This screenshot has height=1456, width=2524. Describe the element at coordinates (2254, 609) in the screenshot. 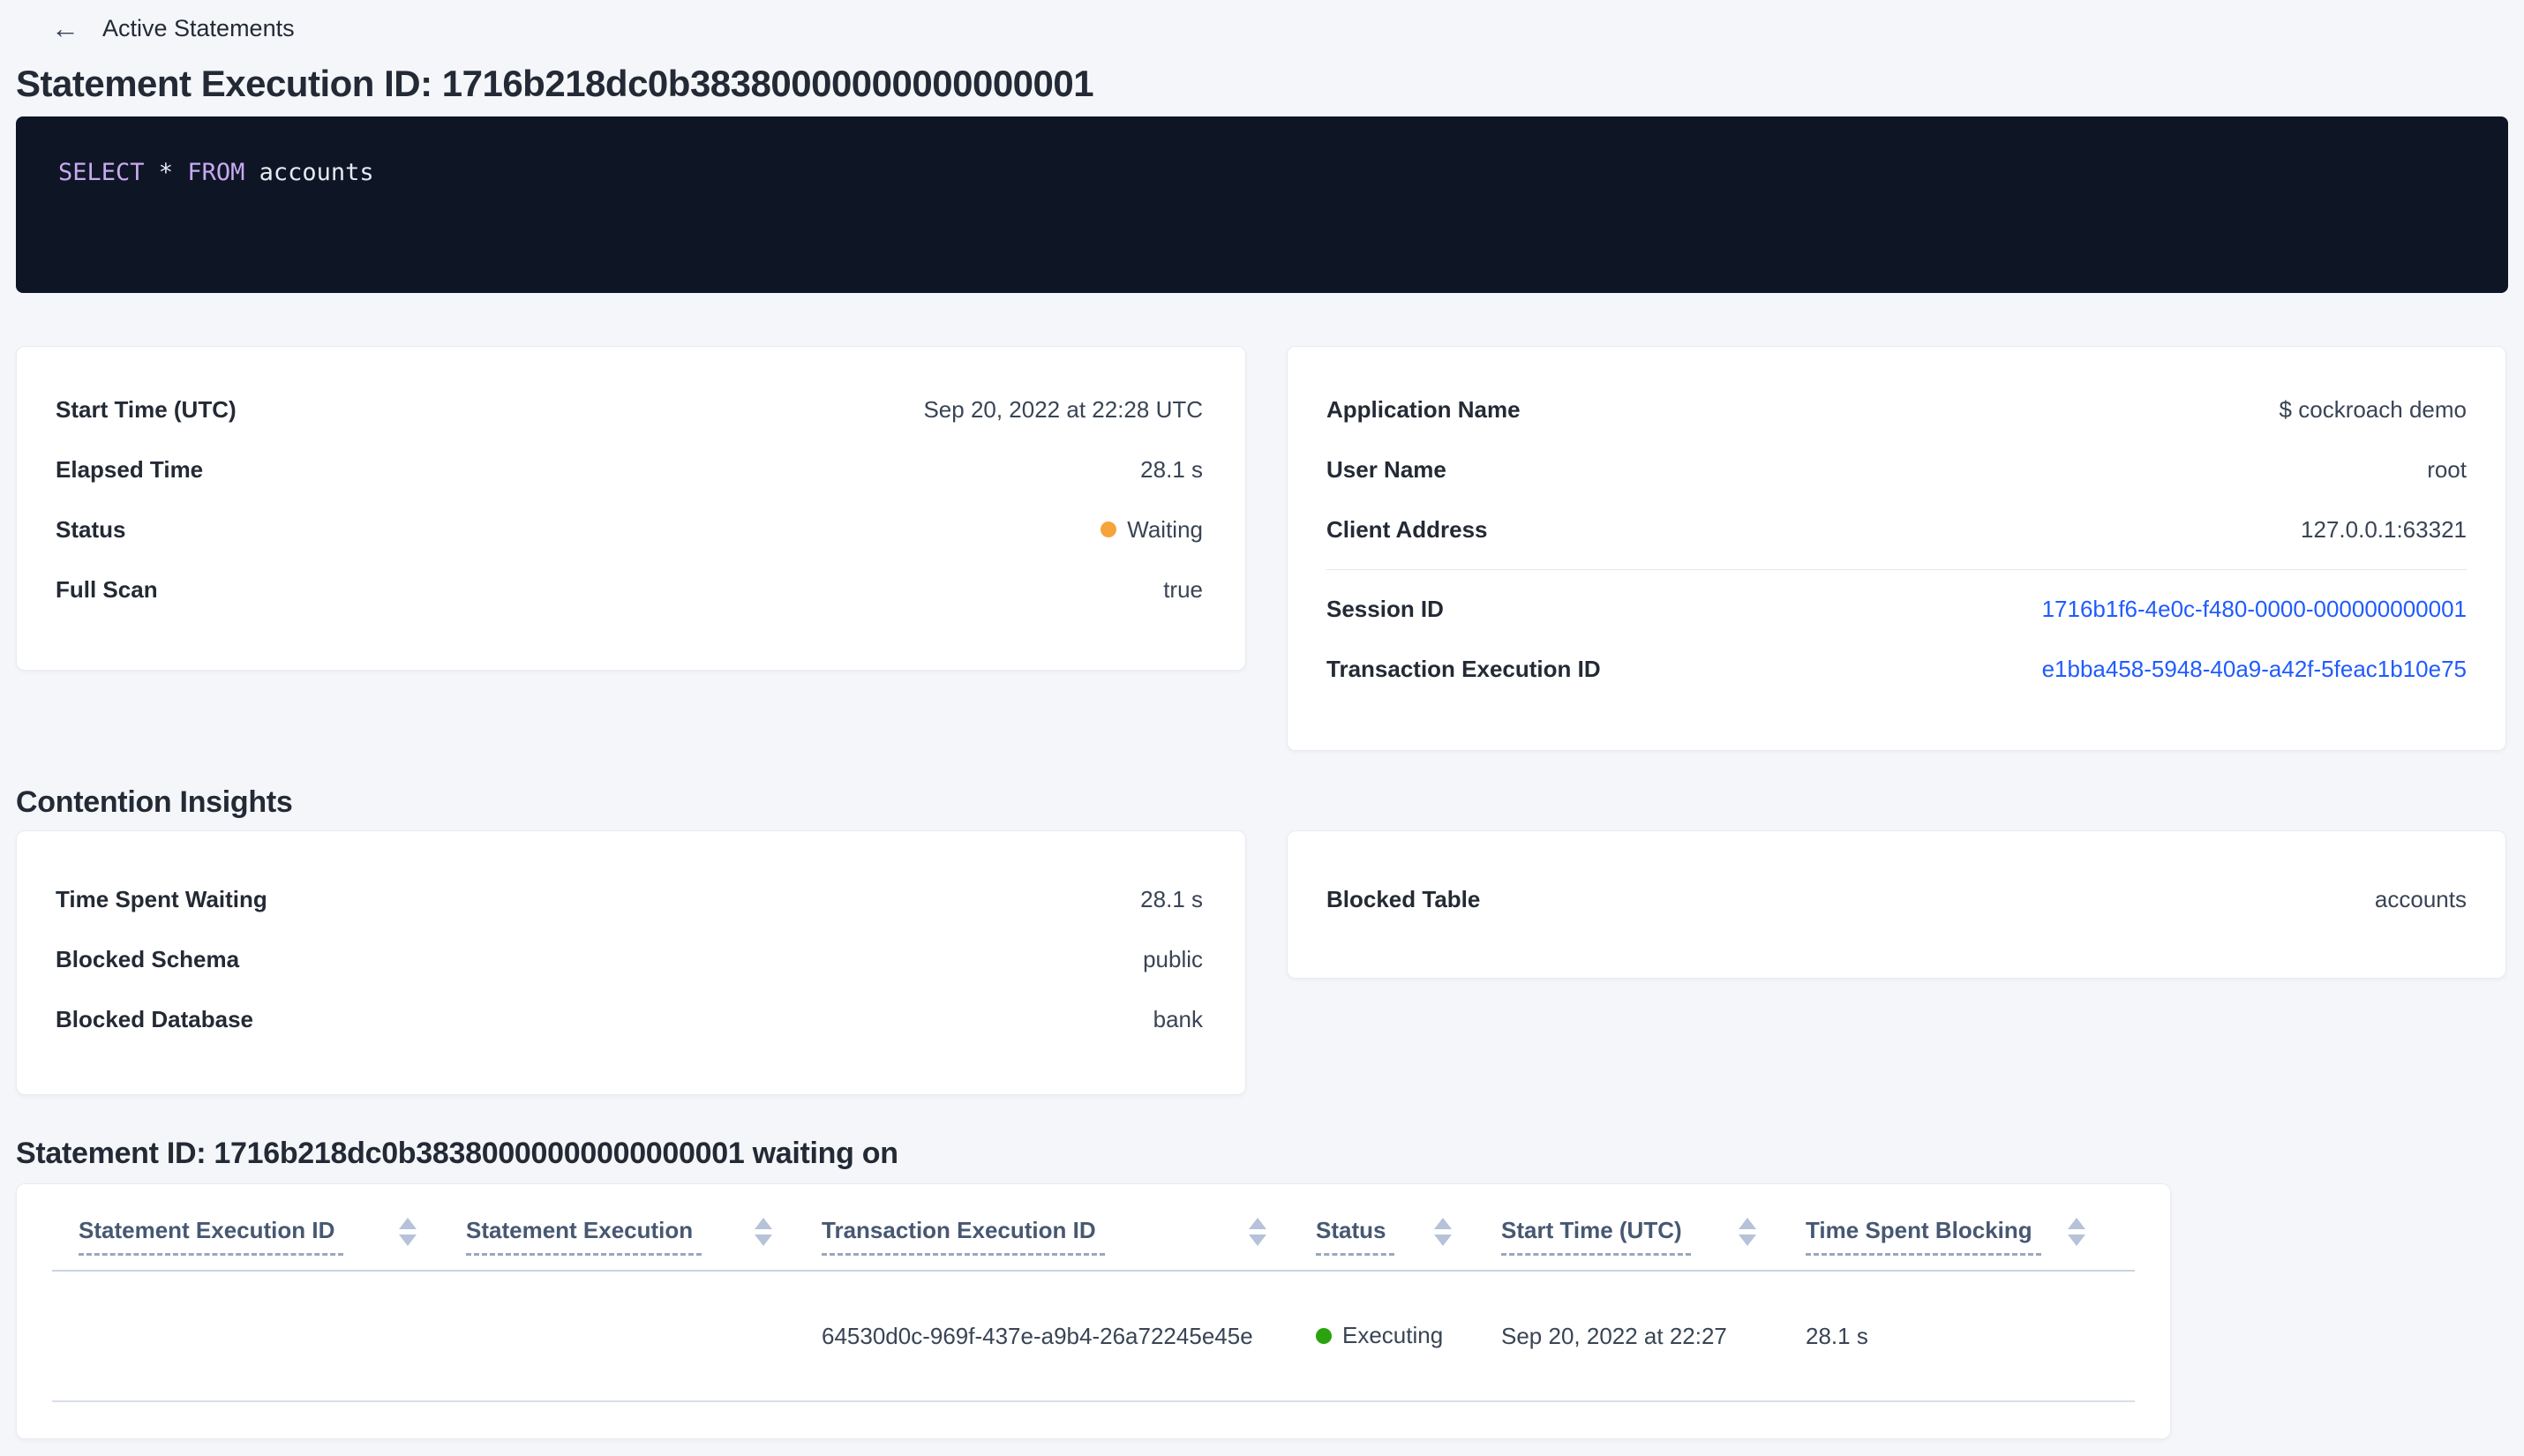

I see `session-id-link: 1716b1f6-4e0c-f480-0000-000000000001` at that location.